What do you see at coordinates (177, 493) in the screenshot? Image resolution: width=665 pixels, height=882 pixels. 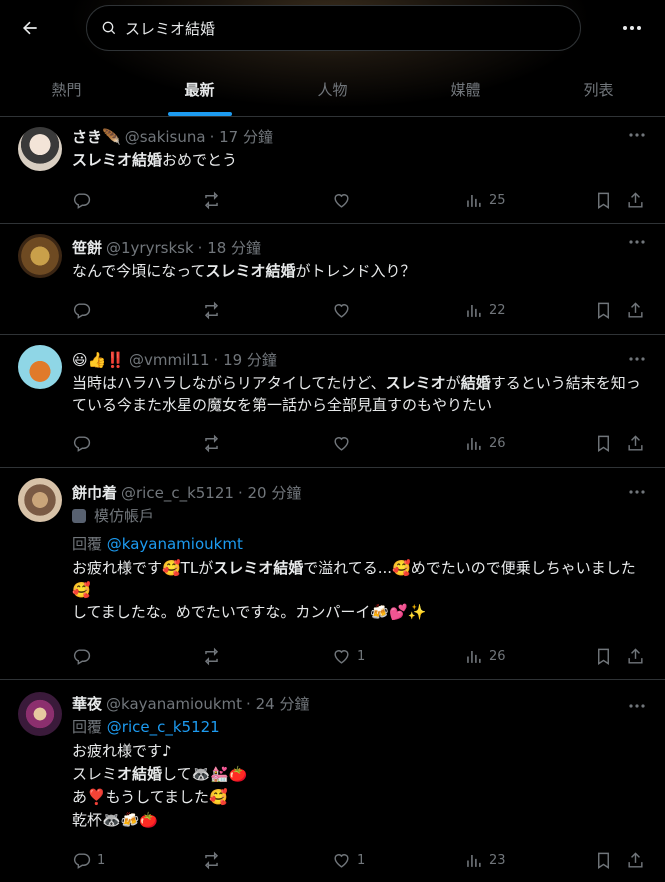 I see `username: @rice_c_k5121` at bounding box center [177, 493].